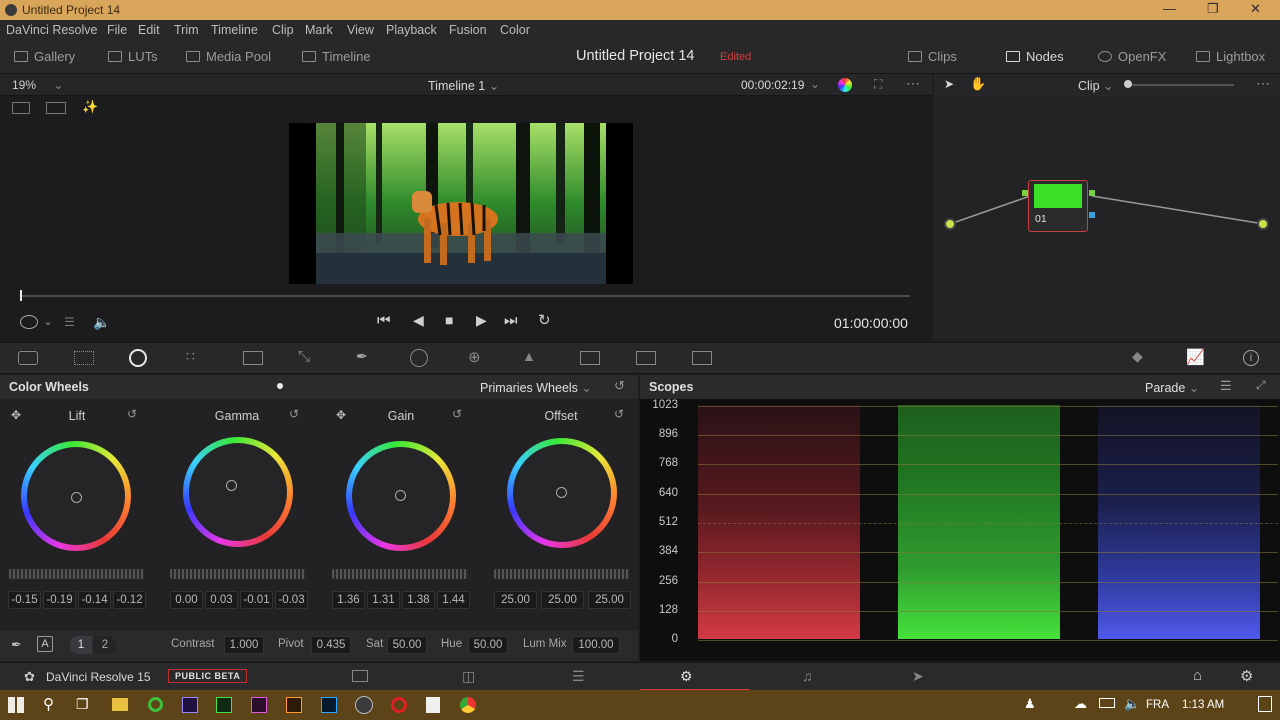  I want to click on timeline-name-dropdown: Timeline 1 ⌄, so click(463, 85).